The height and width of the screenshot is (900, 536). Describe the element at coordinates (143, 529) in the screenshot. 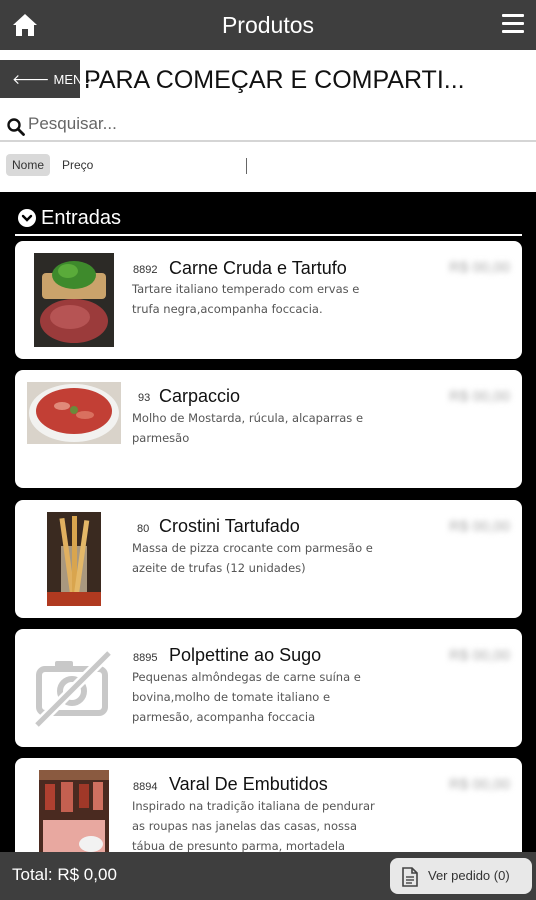

I see `product-code: 80` at that location.